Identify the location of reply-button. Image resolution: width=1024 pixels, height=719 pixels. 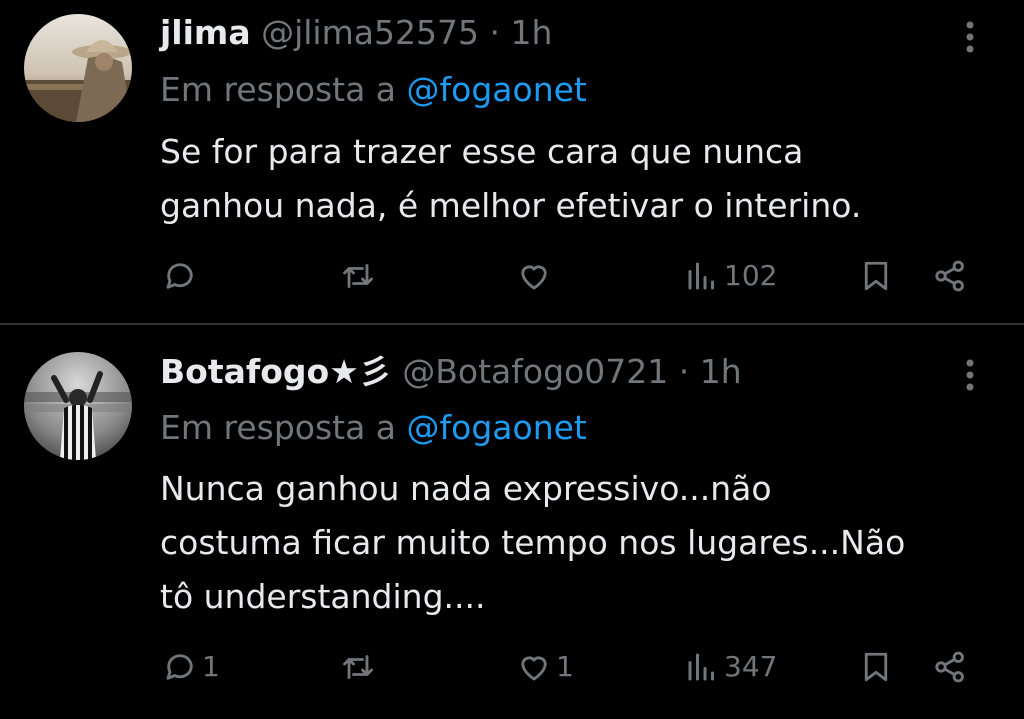
(182, 276).